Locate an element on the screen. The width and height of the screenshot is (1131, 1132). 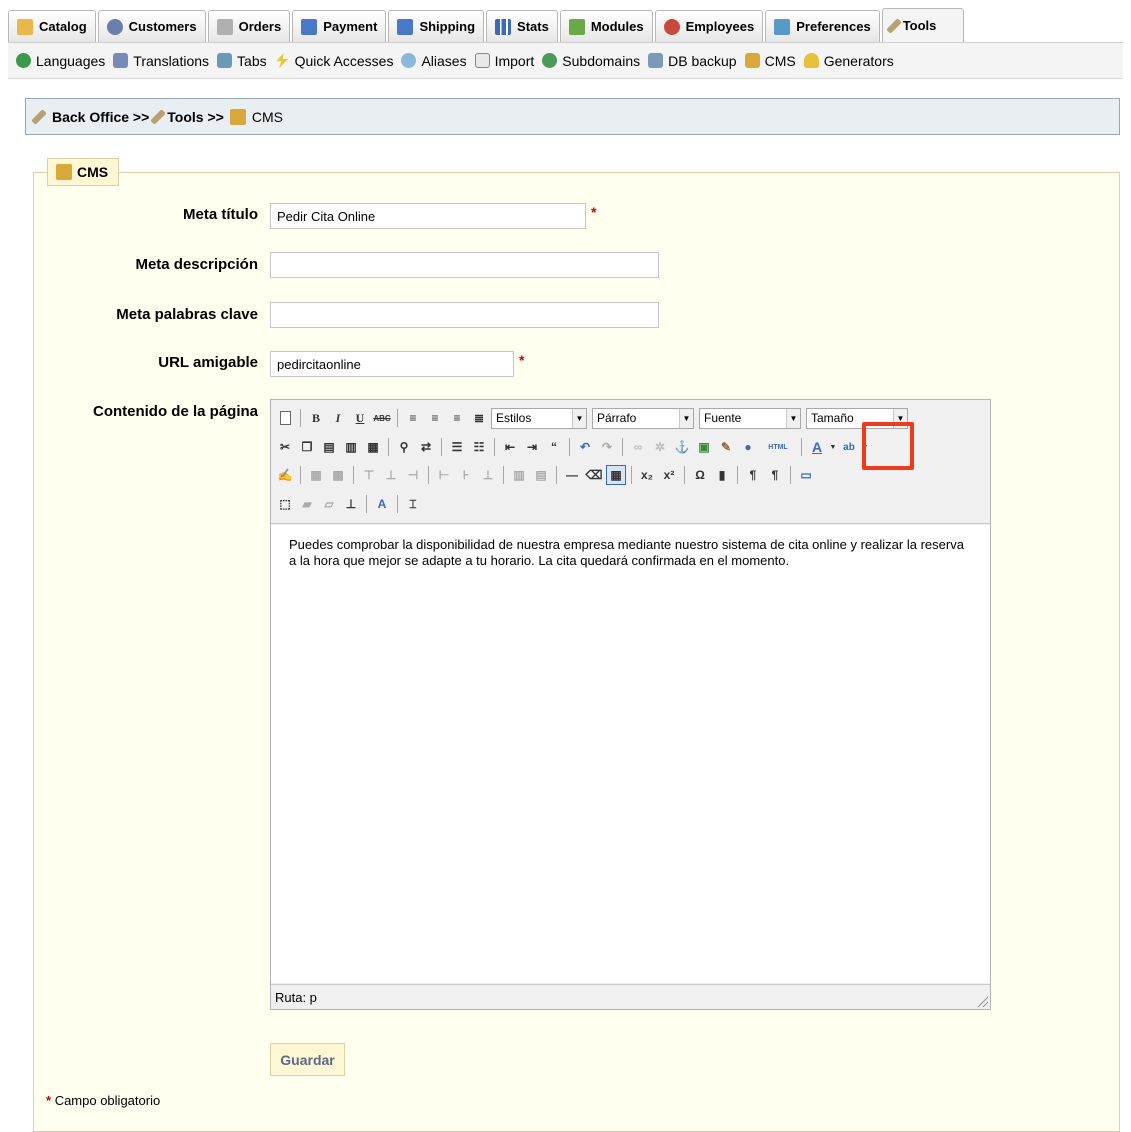
tab-stats: Stats is located at coordinates (522, 26).